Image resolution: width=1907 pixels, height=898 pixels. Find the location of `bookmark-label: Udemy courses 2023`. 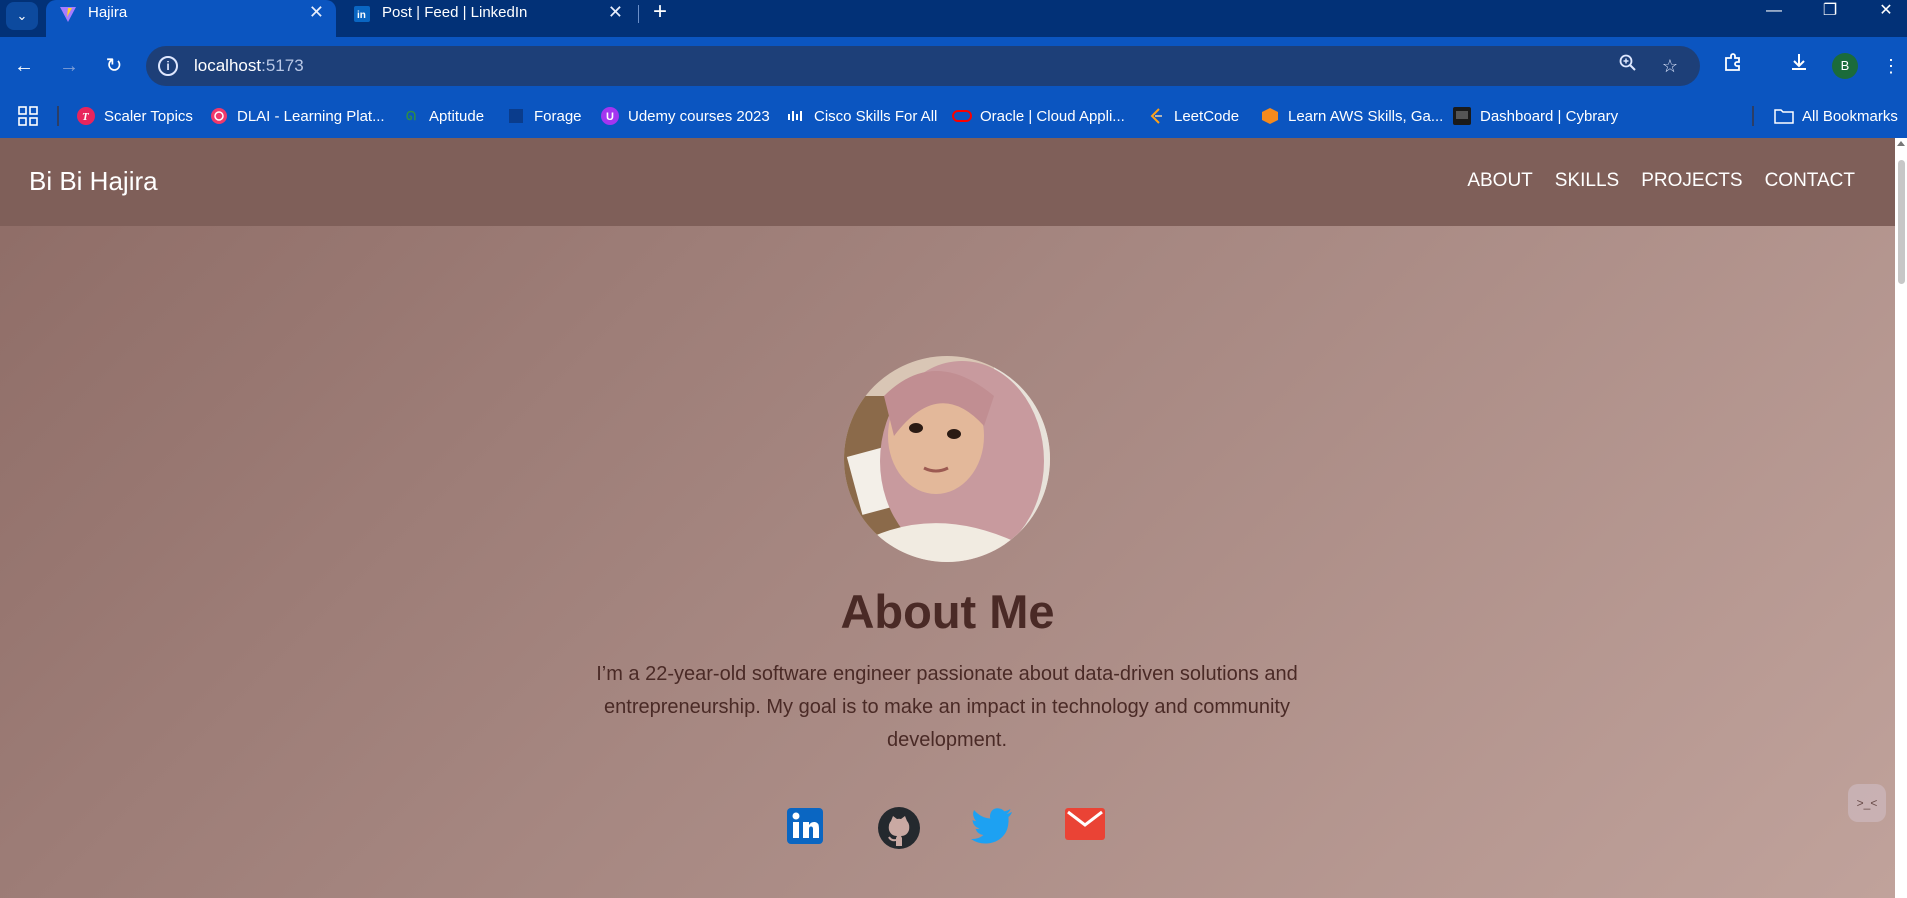

bookmark-label: Udemy courses 2023 is located at coordinates (699, 116).